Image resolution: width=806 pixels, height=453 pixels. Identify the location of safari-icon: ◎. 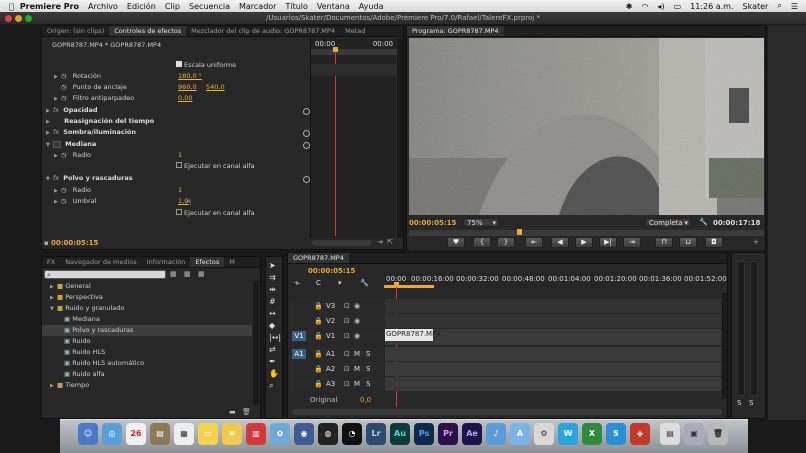
(112, 434).